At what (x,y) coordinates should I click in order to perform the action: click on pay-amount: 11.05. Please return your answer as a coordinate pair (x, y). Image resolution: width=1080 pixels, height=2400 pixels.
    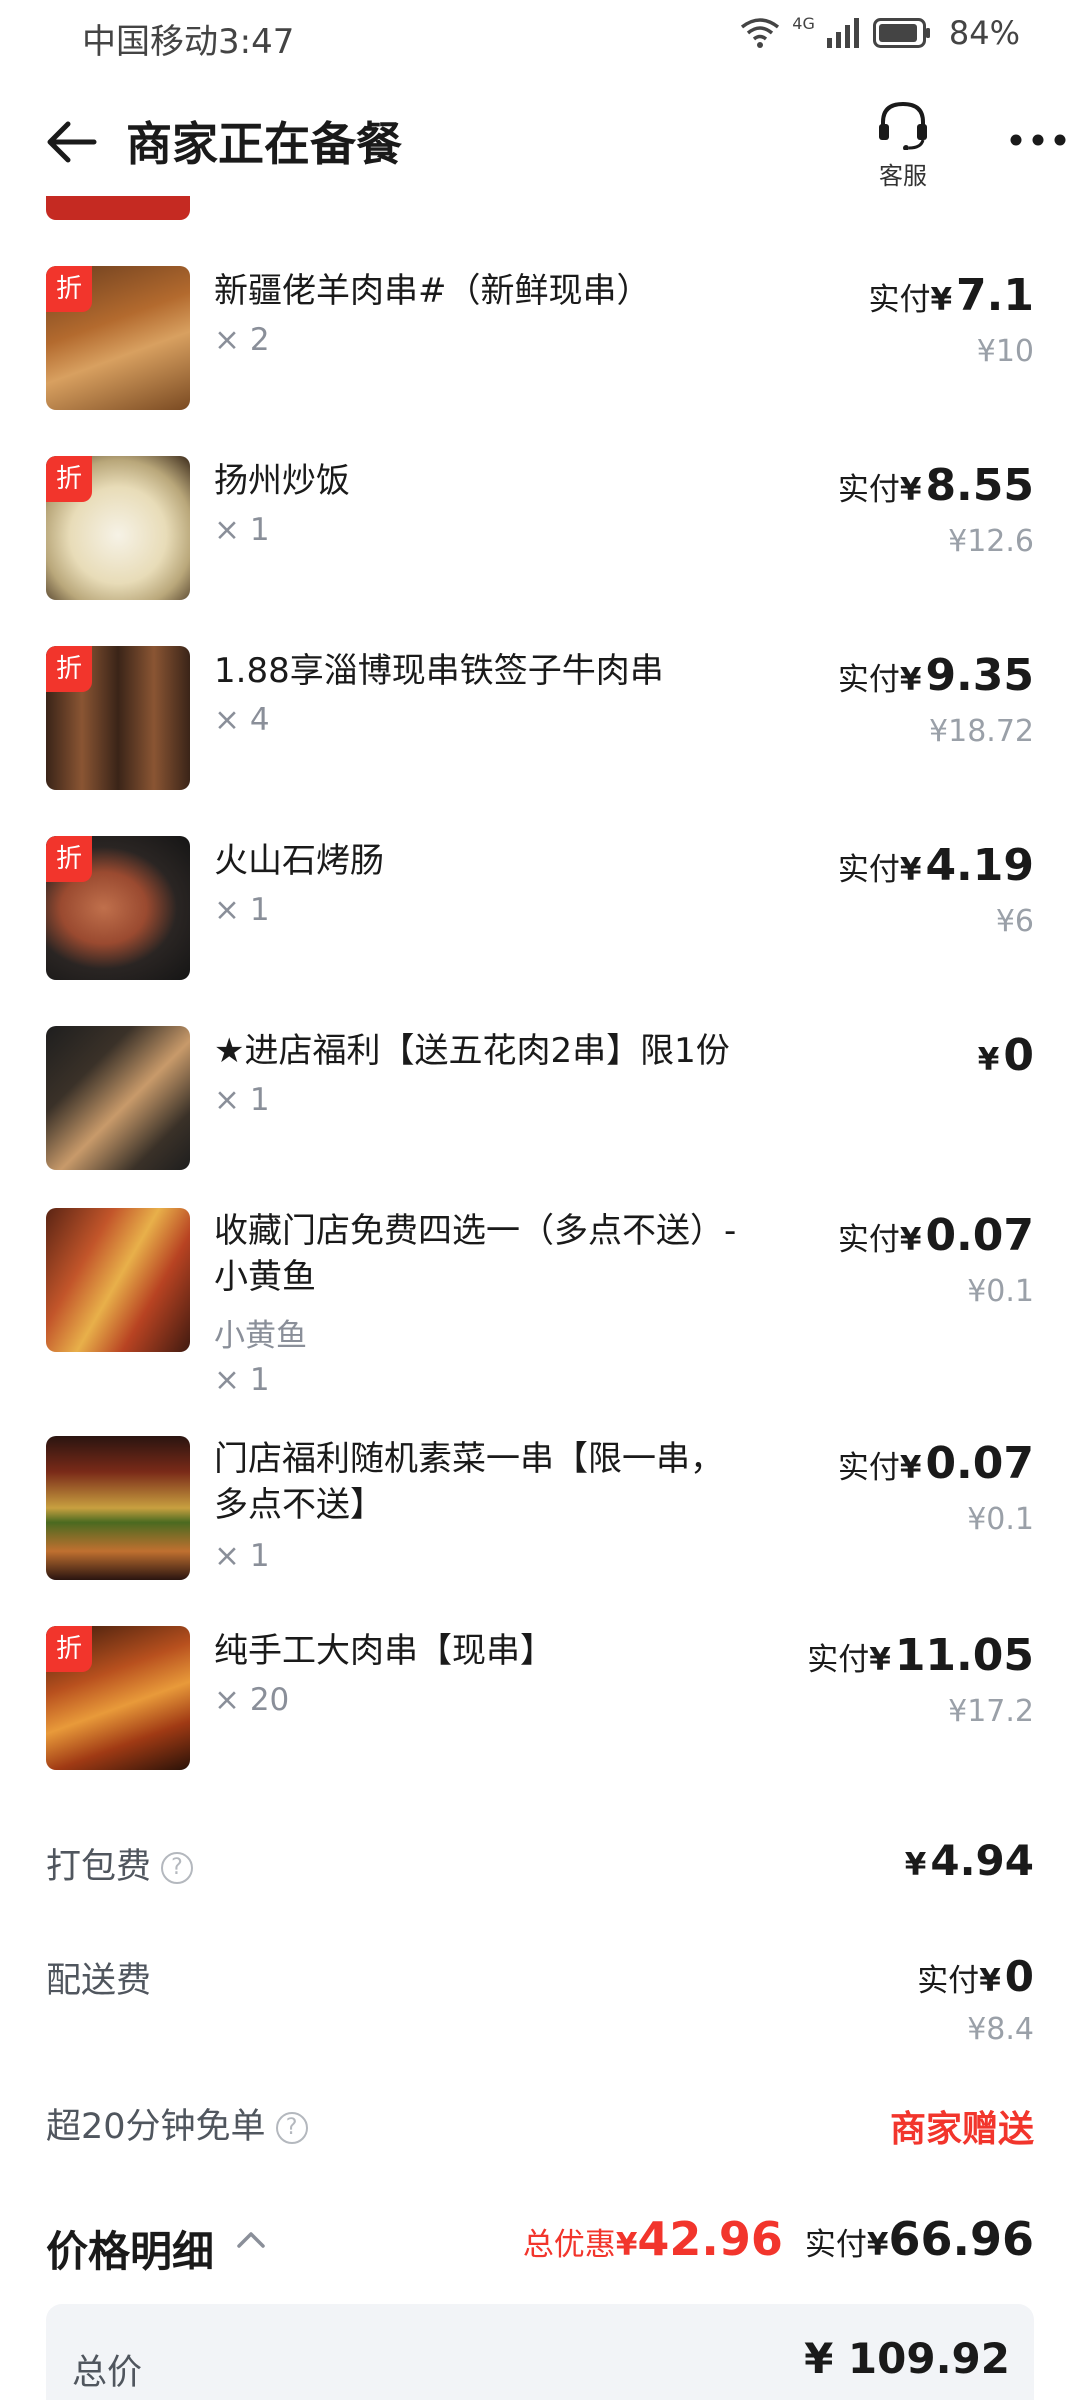
    Looking at the image, I should click on (964, 1655).